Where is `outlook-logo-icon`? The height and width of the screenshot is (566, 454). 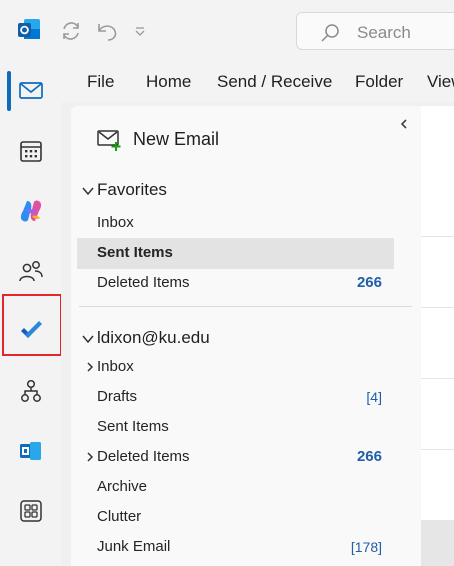 outlook-logo-icon is located at coordinates (29, 30).